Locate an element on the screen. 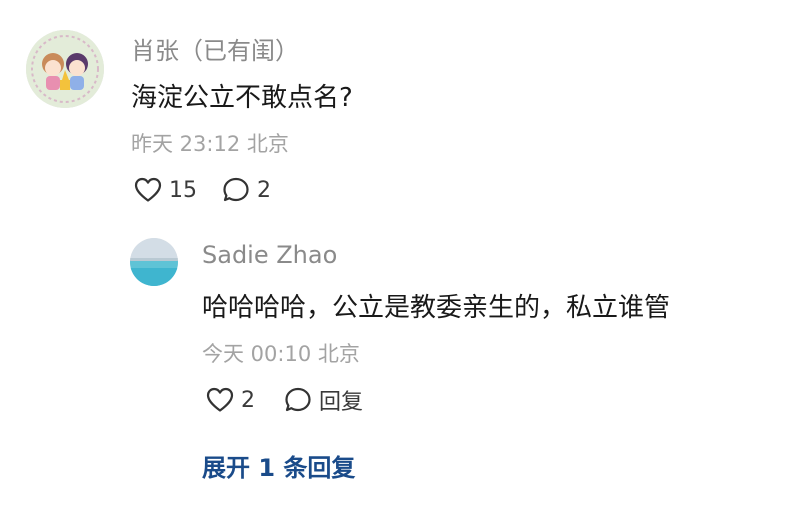  comment-like-button: 15 is located at coordinates (165, 190).